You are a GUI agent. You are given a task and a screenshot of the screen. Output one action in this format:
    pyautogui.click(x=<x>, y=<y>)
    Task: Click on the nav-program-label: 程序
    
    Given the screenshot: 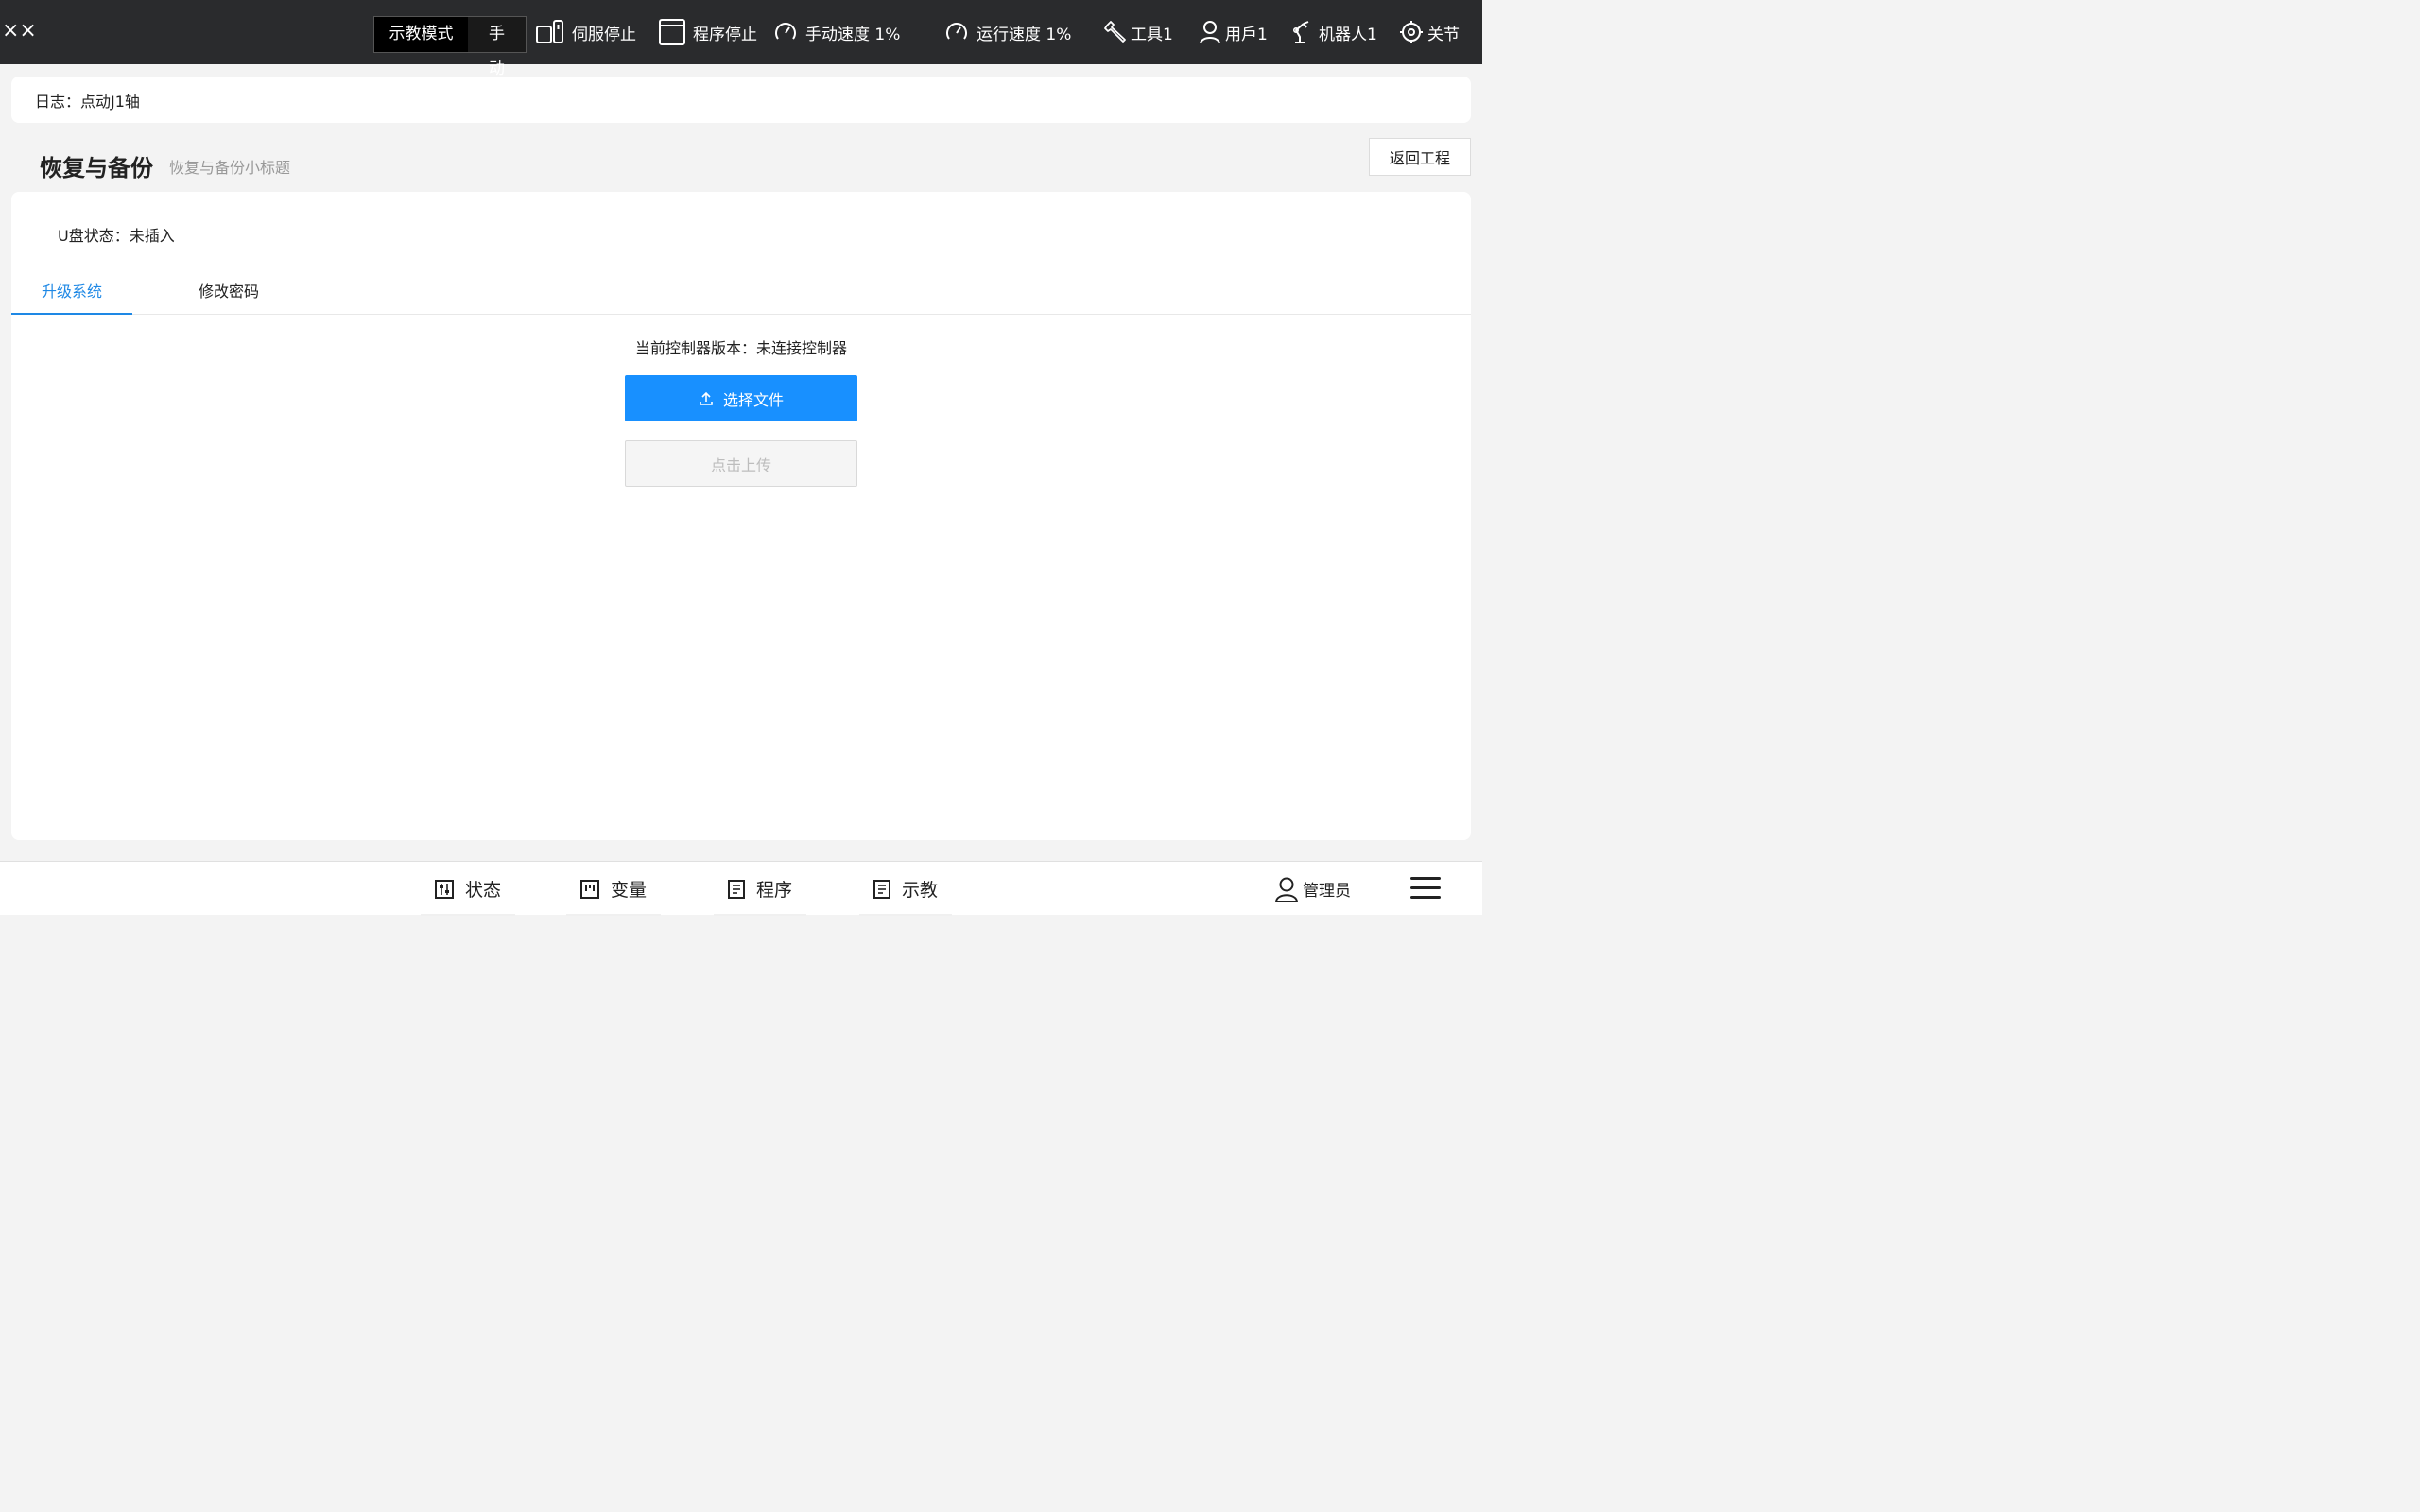 What is the action you would take?
    pyautogui.click(x=774, y=890)
    